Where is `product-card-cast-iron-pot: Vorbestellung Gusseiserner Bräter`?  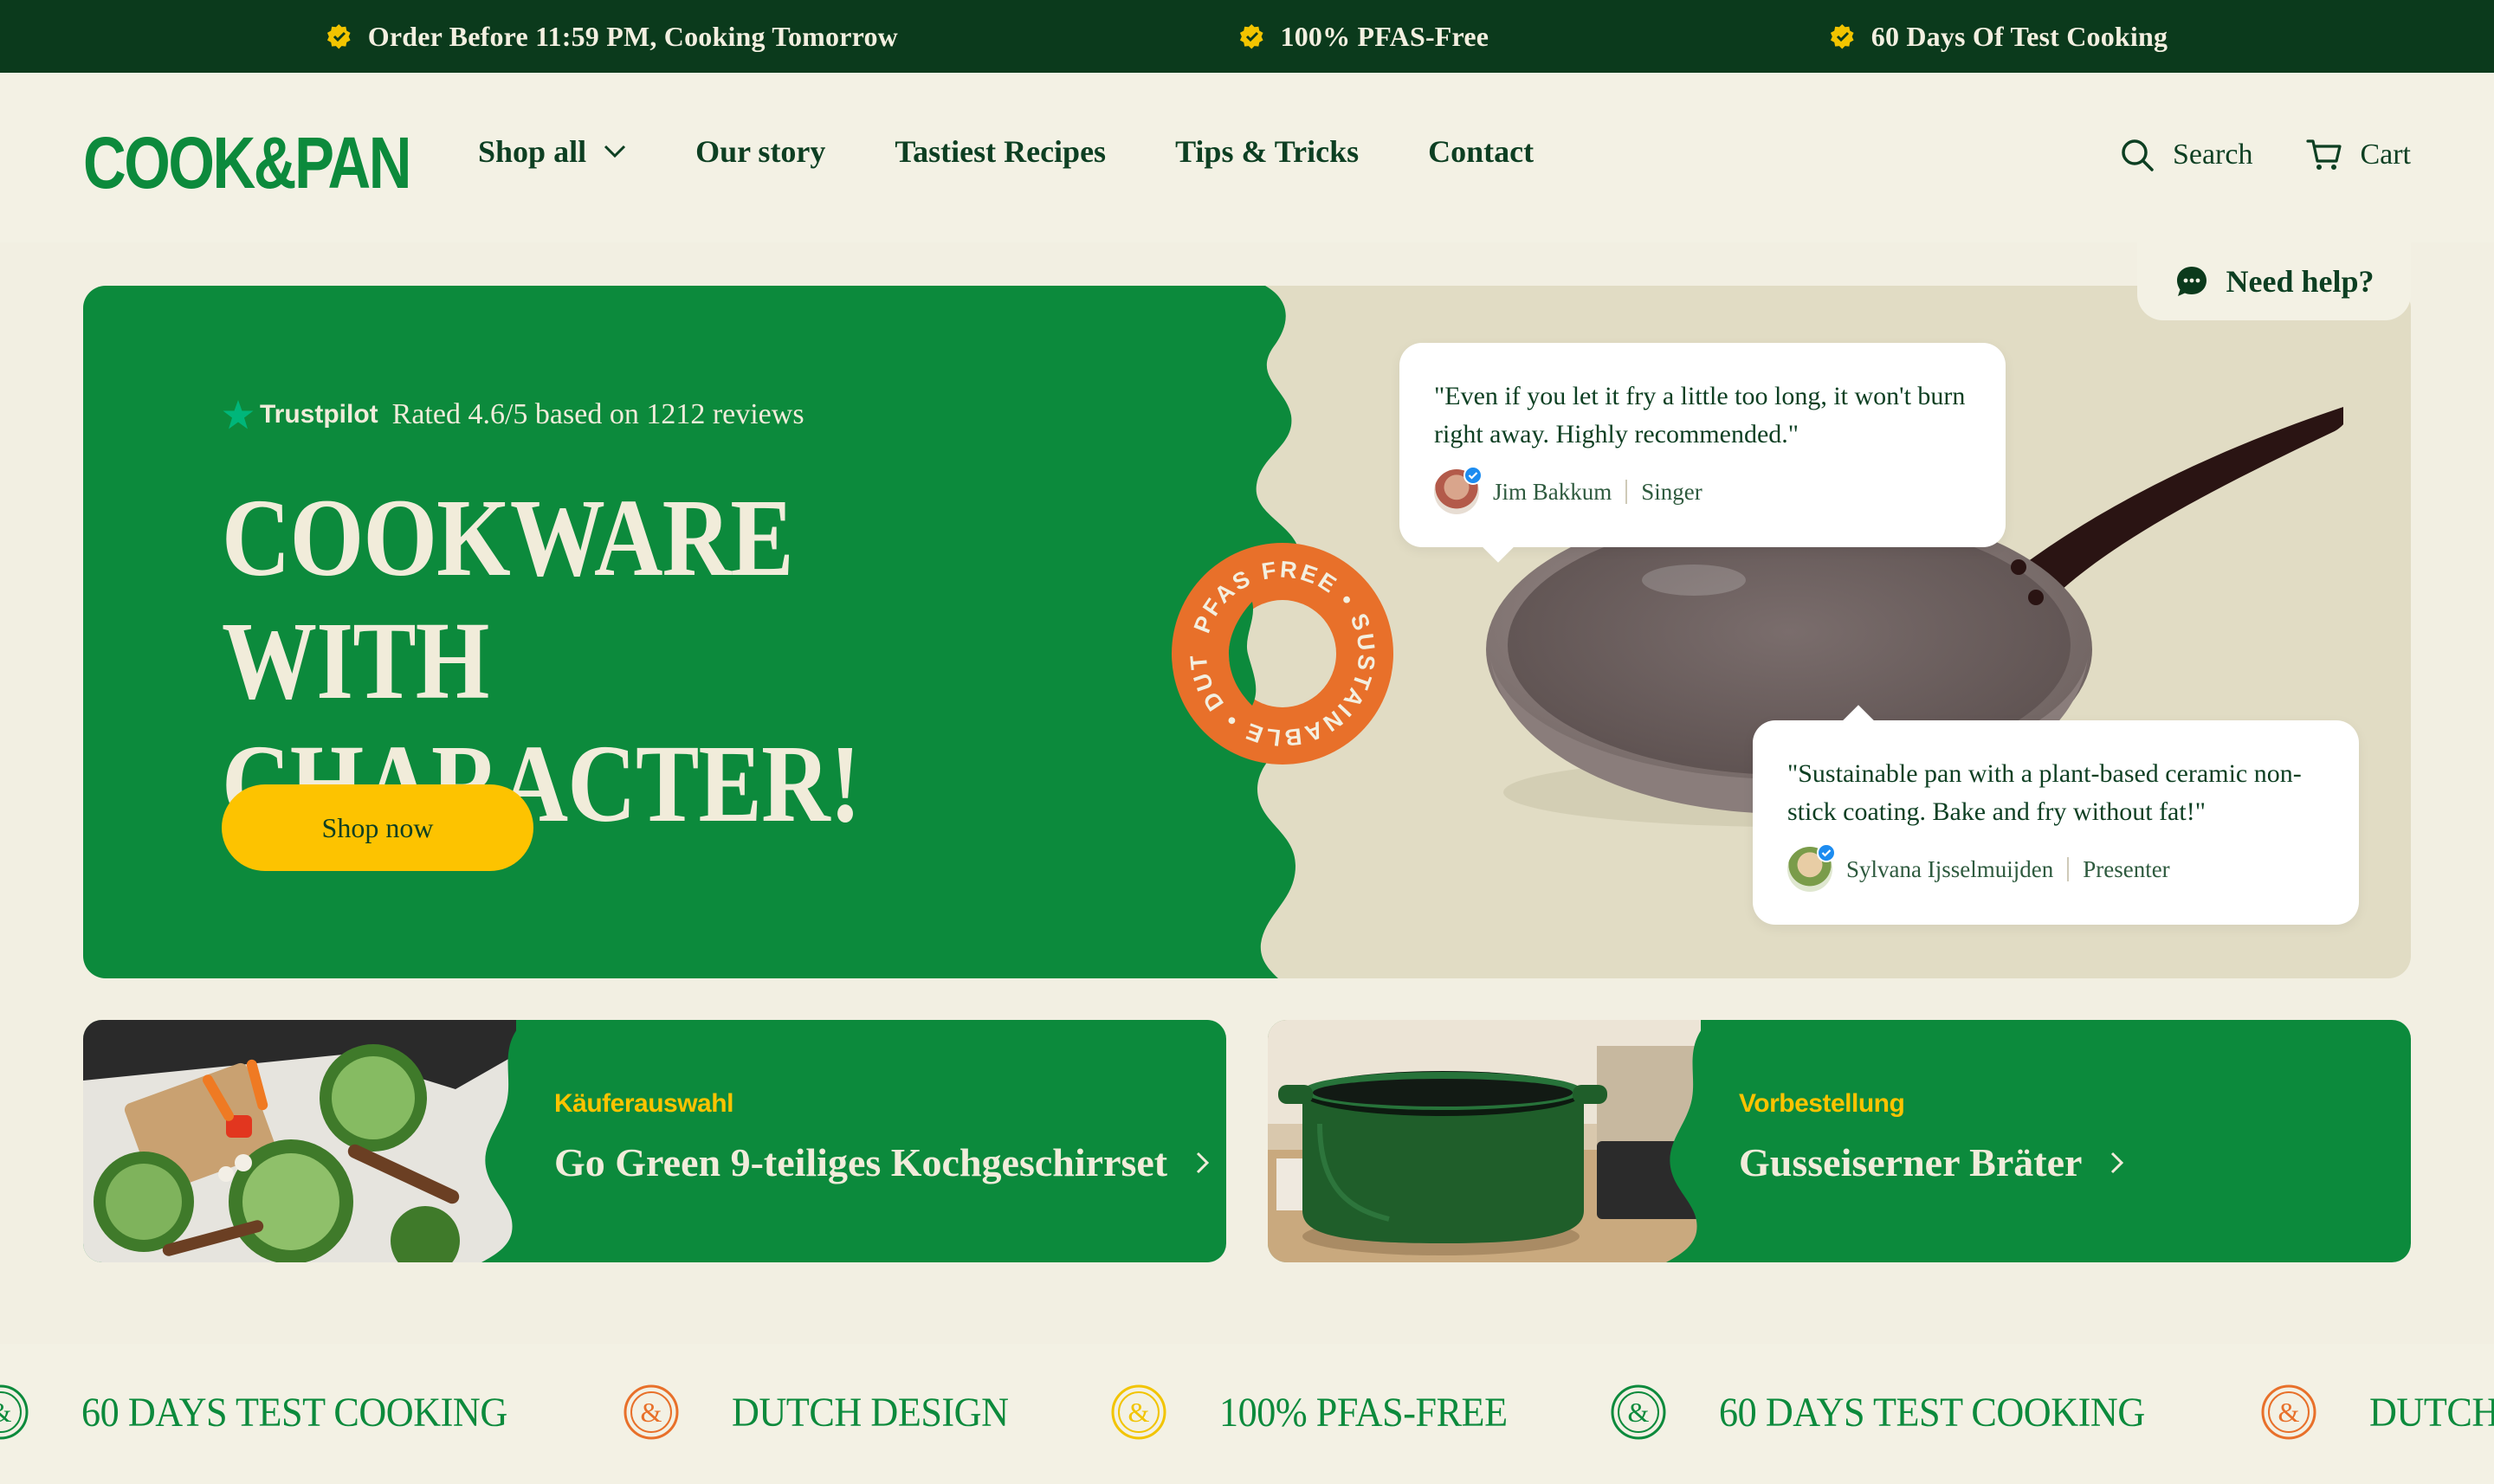 product-card-cast-iron-pot: Vorbestellung Gusseiserner Bräter is located at coordinates (1839, 1141).